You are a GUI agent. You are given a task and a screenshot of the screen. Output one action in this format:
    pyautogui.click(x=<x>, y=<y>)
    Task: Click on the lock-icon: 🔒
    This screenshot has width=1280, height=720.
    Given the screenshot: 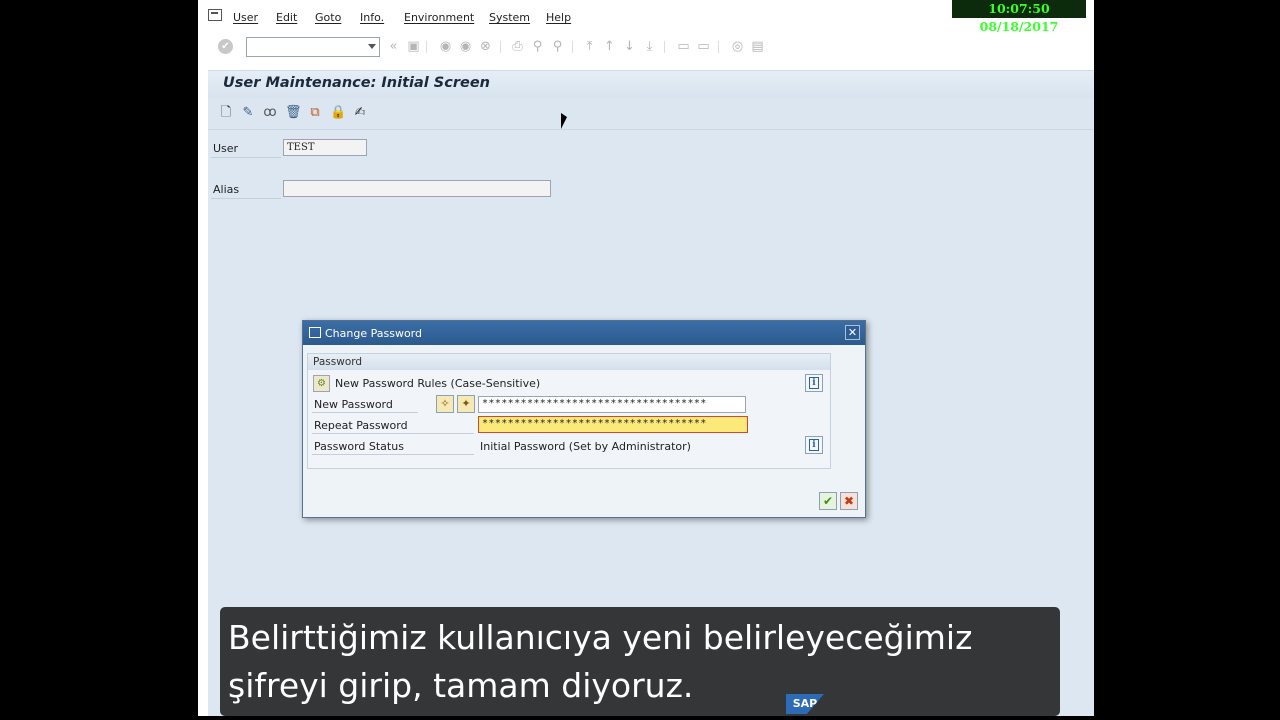 What is the action you would take?
    pyautogui.click(x=338, y=113)
    